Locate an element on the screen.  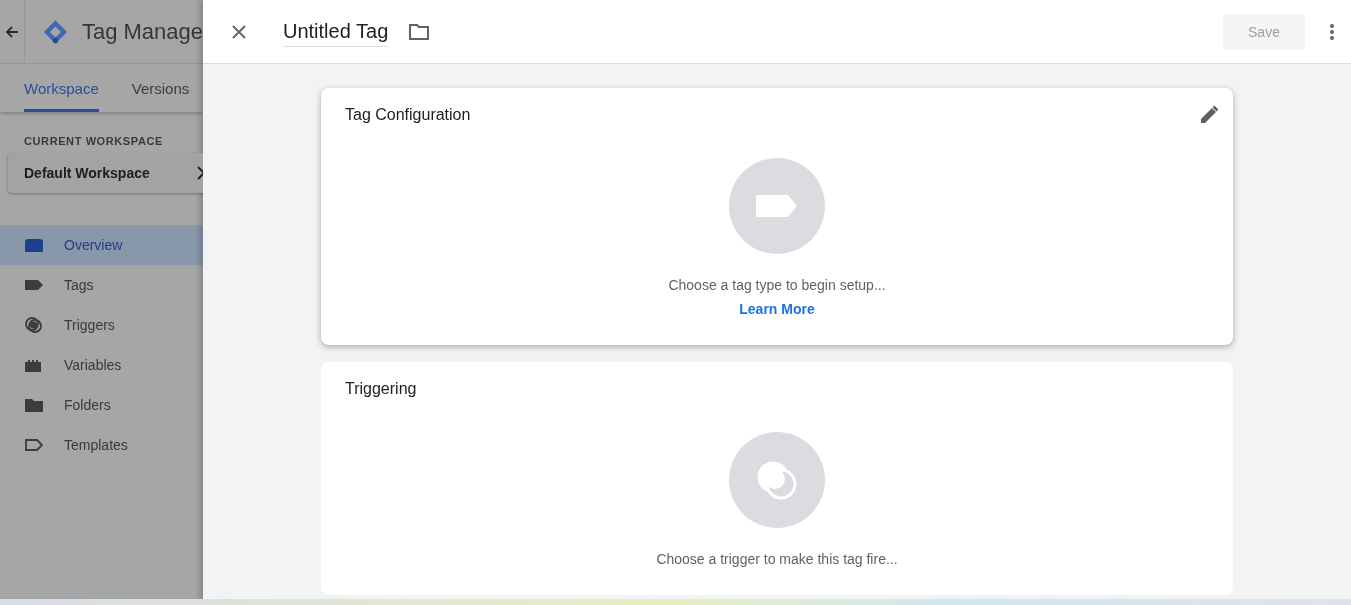
pencil-icon is located at coordinates (1209, 115).